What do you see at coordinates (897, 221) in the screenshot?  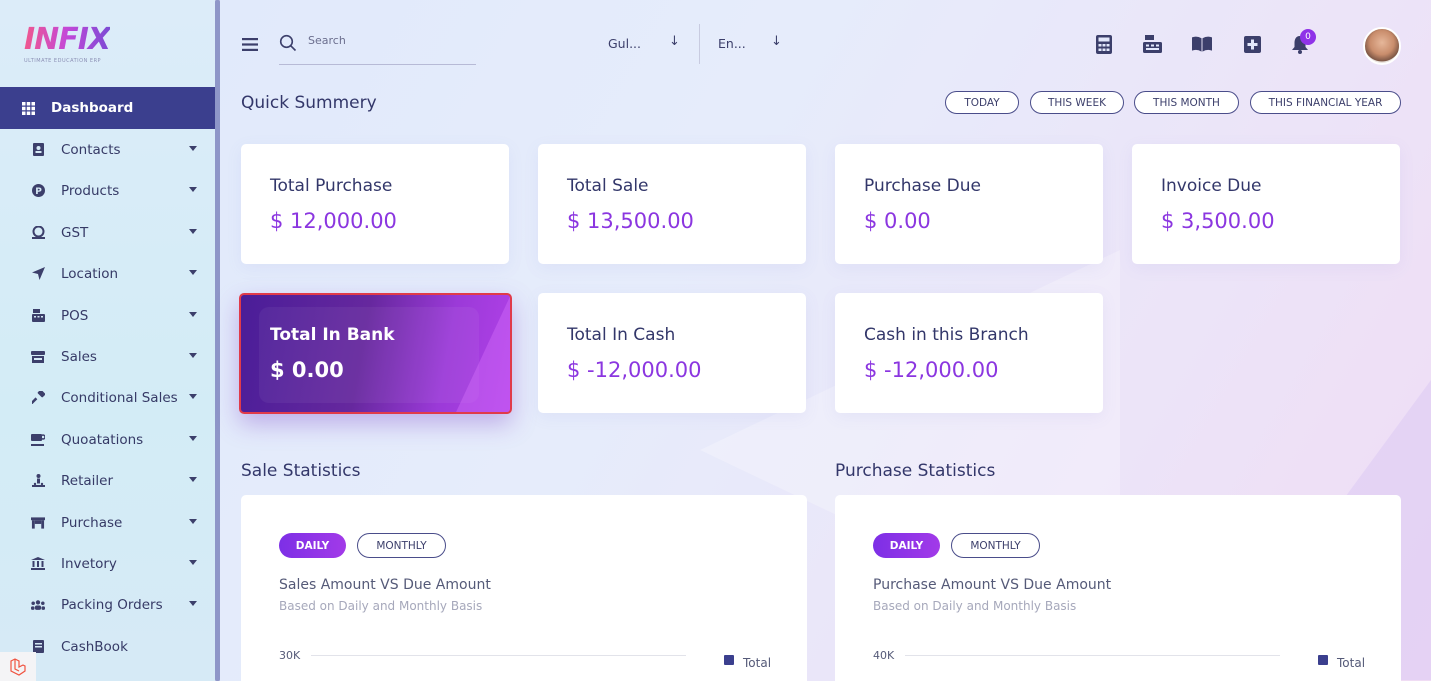 I see `card-value: $ 0.00` at bounding box center [897, 221].